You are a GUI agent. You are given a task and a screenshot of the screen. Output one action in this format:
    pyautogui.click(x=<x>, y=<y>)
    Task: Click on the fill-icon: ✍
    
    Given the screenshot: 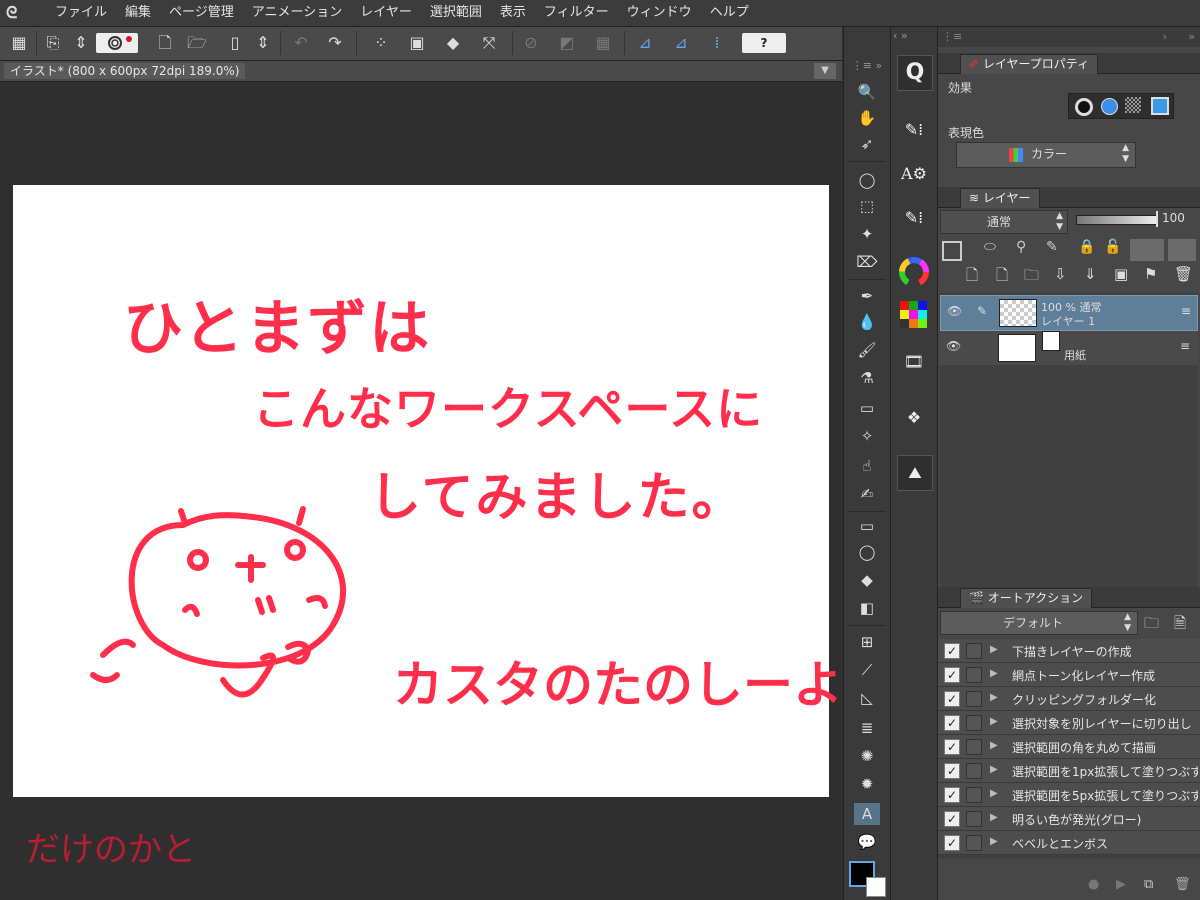 What is the action you would take?
    pyautogui.click(x=867, y=494)
    